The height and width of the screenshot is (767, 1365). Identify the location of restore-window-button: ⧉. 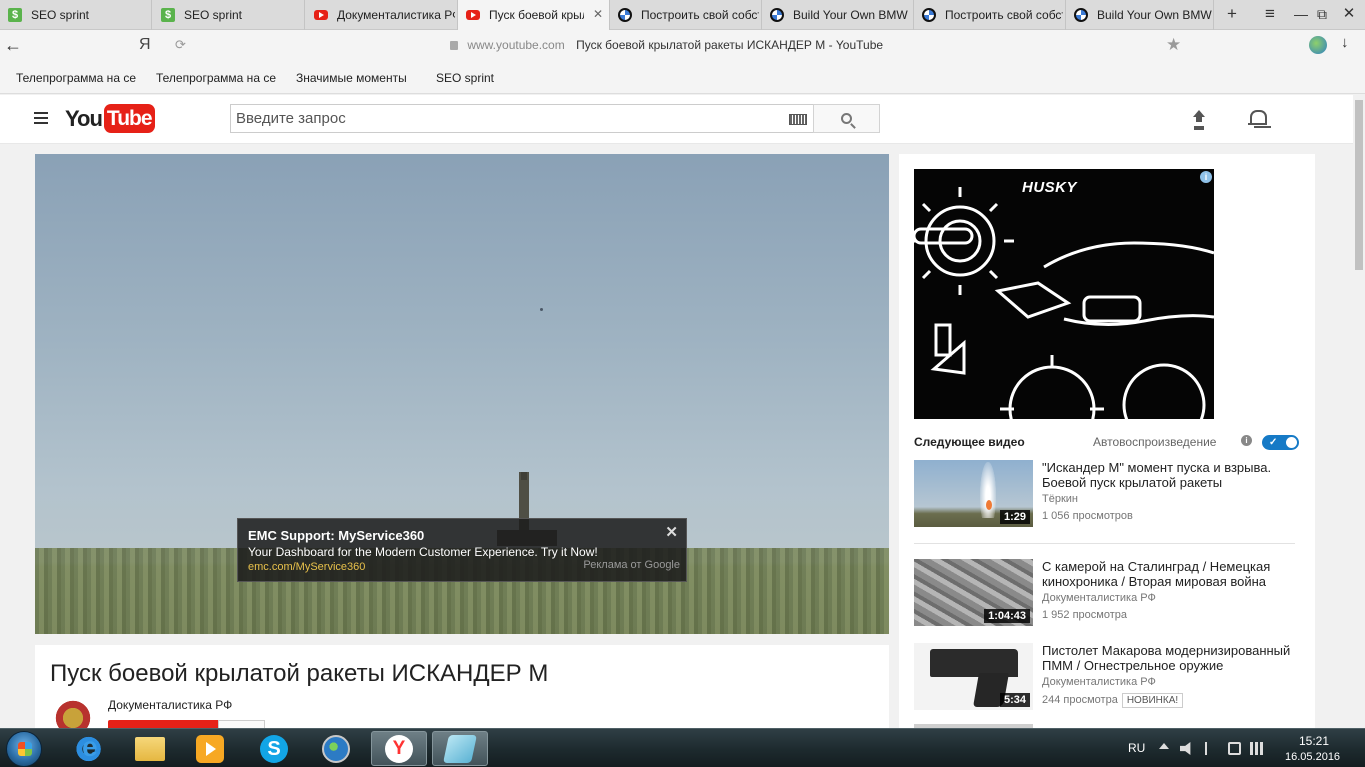
(1322, 14).